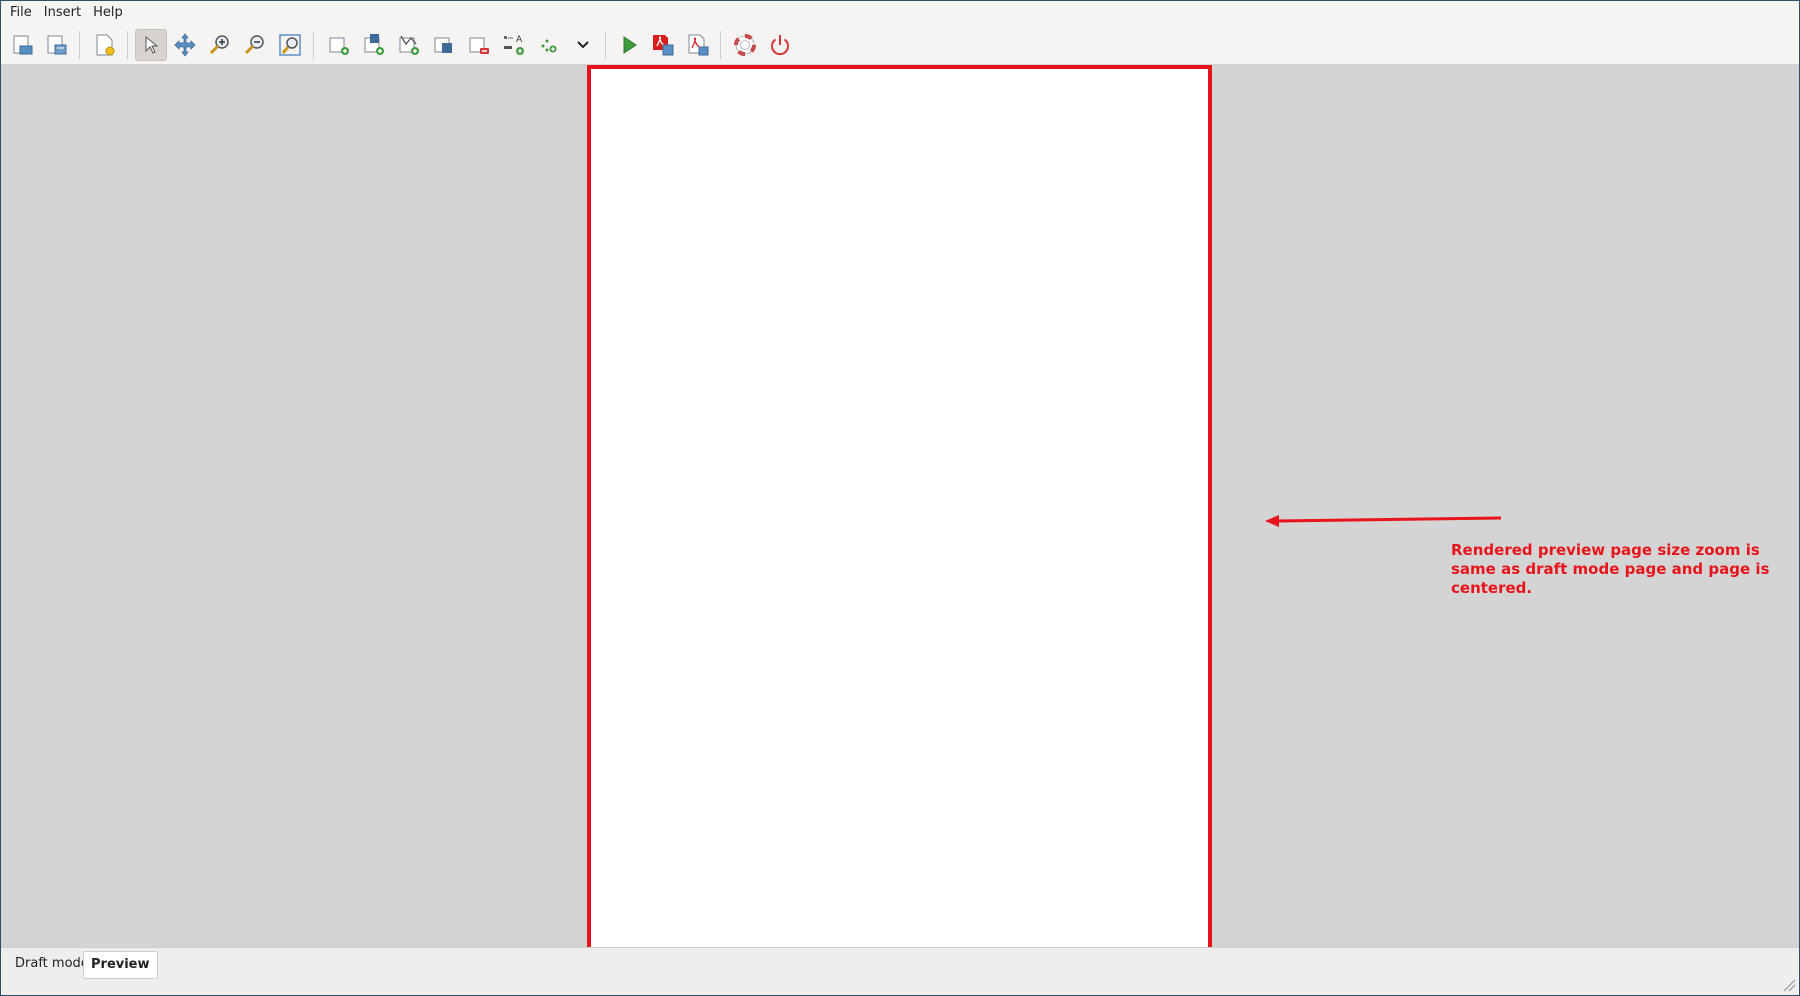 The width and height of the screenshot is (1800, 996). I want to click on add-frame-button, so click(339, 45).